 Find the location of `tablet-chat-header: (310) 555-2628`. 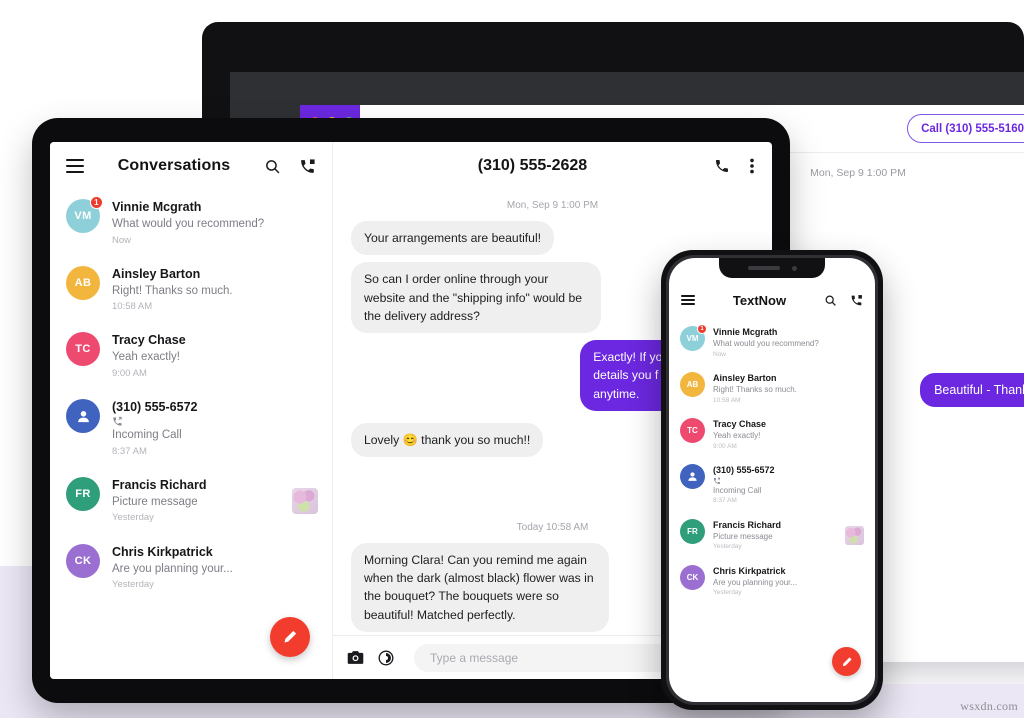

tablet-chat-header: (310) 555-2628 is located at coordinates (552, 166).